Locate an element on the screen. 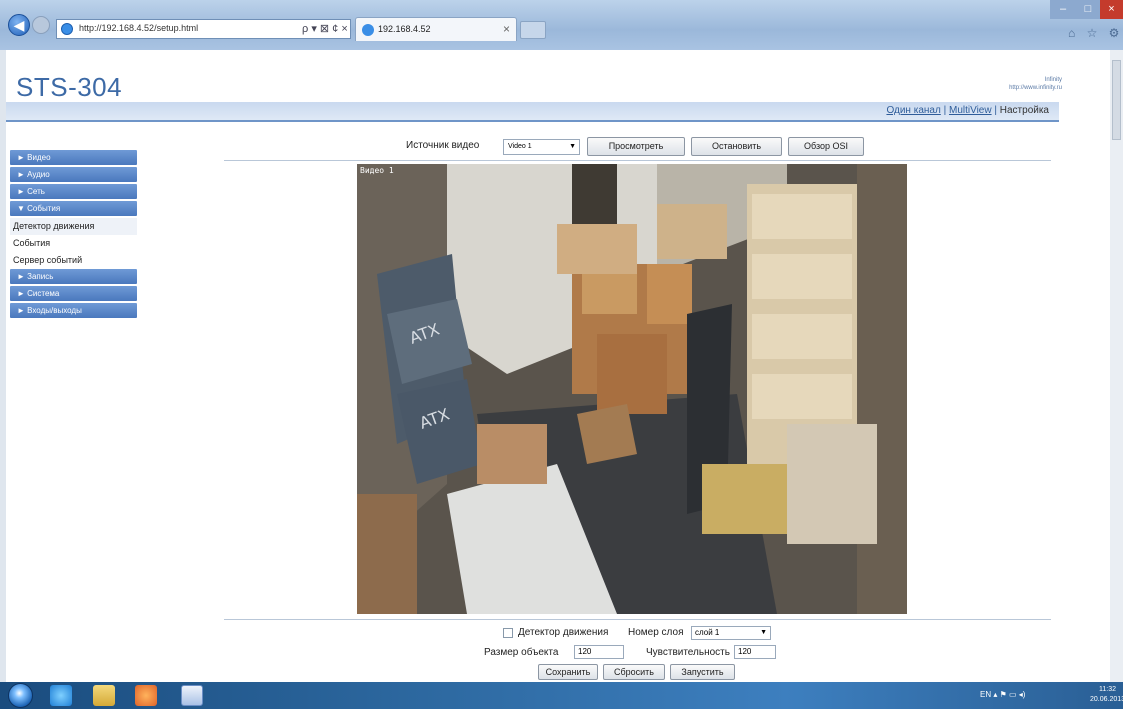 The image size is (1123, 709). vertical-scrollbar is located at coordinates (1116, 366).